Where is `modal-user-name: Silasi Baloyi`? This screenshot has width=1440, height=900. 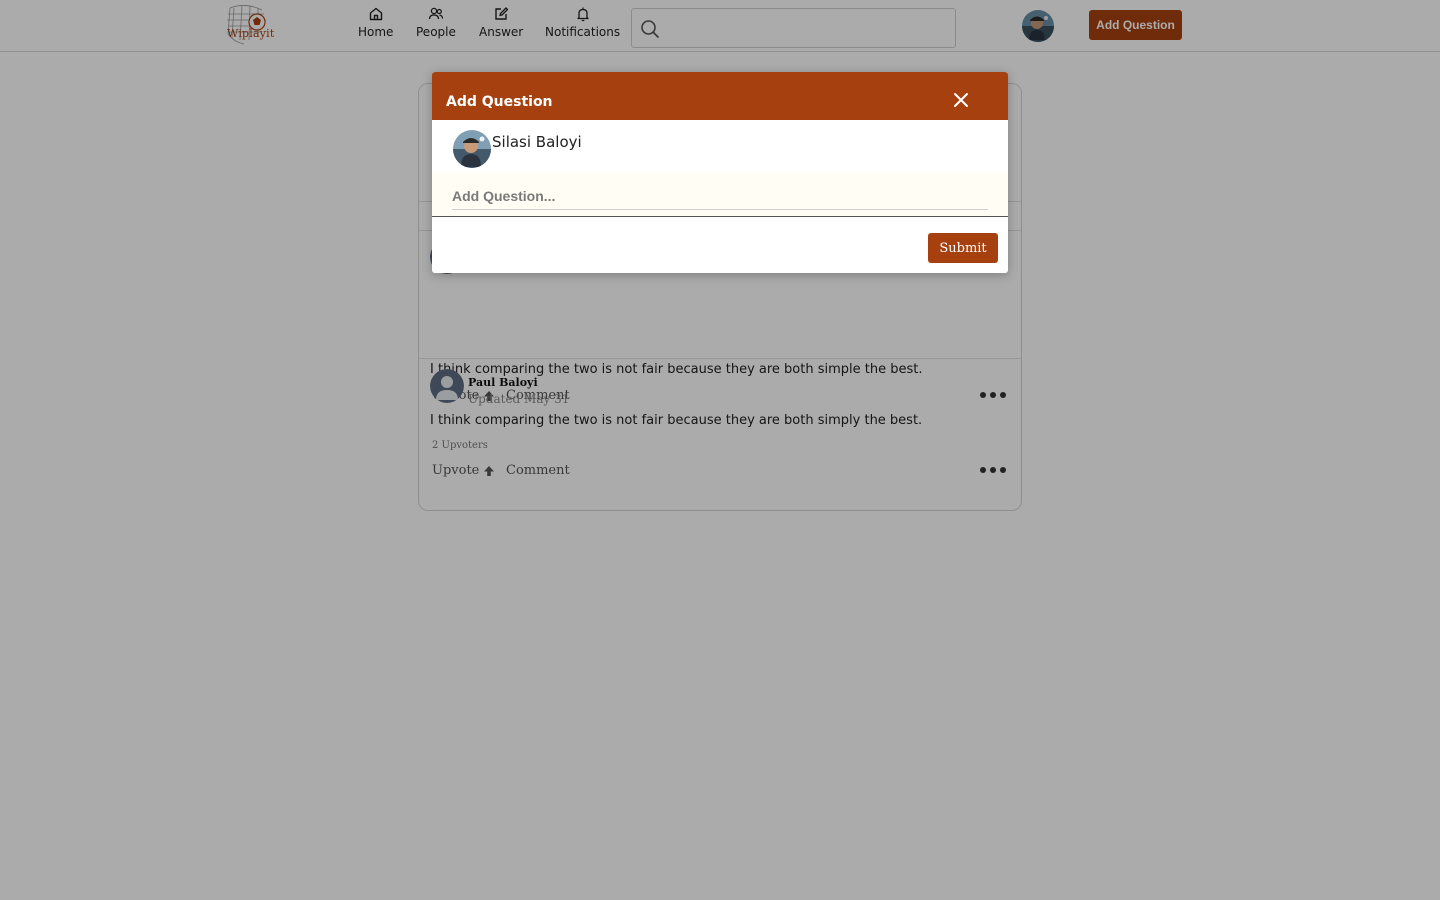 modal-user-name: Silasi Baloyi is located at coordinates (537, 142).